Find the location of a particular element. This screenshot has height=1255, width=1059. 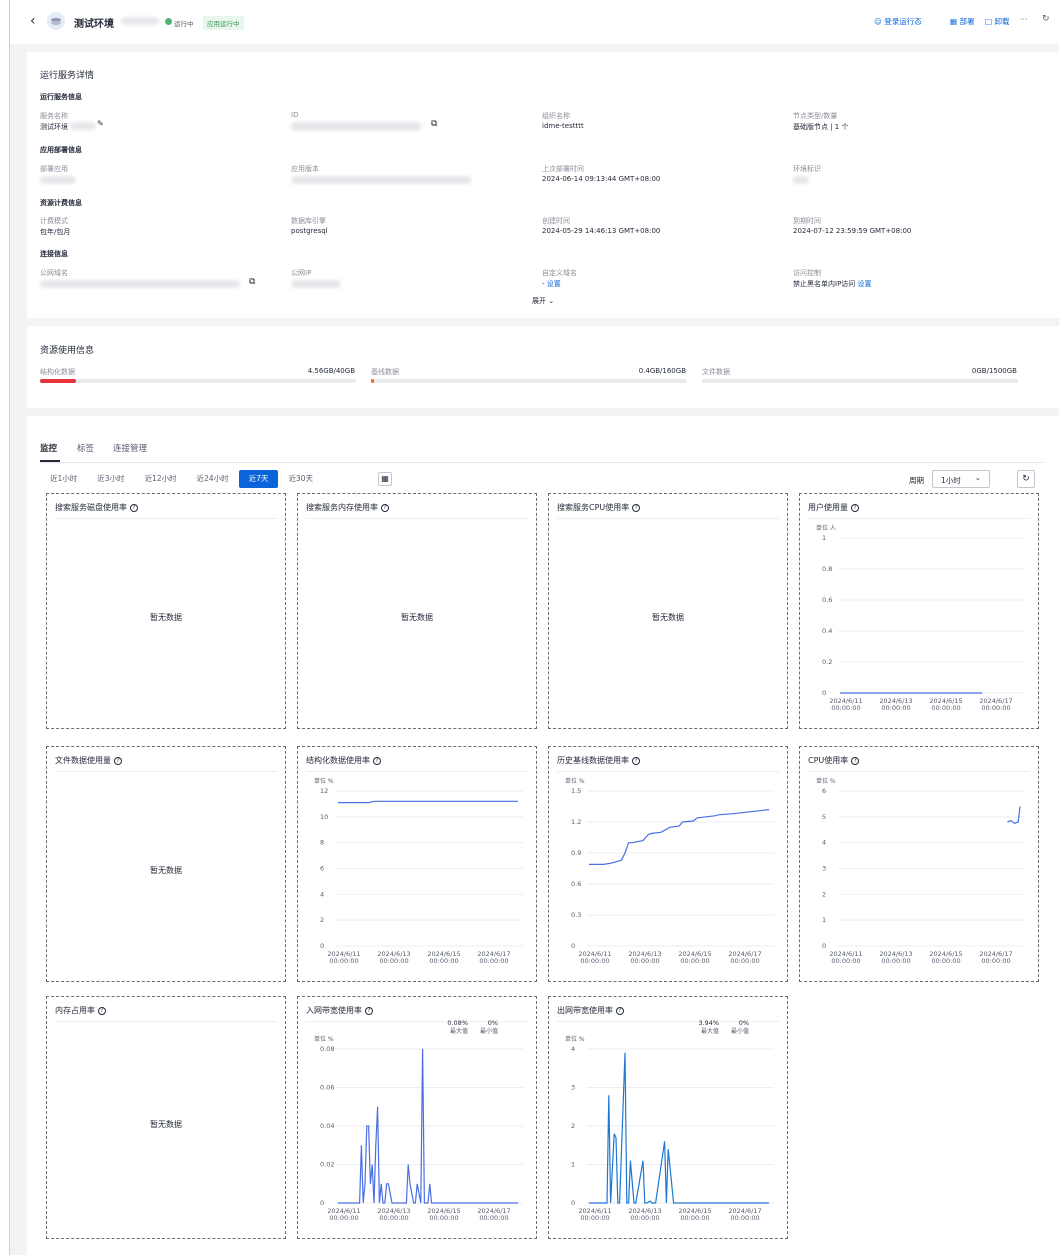

usage-title: 资源使用信息 is located at coordinates (67, 351).